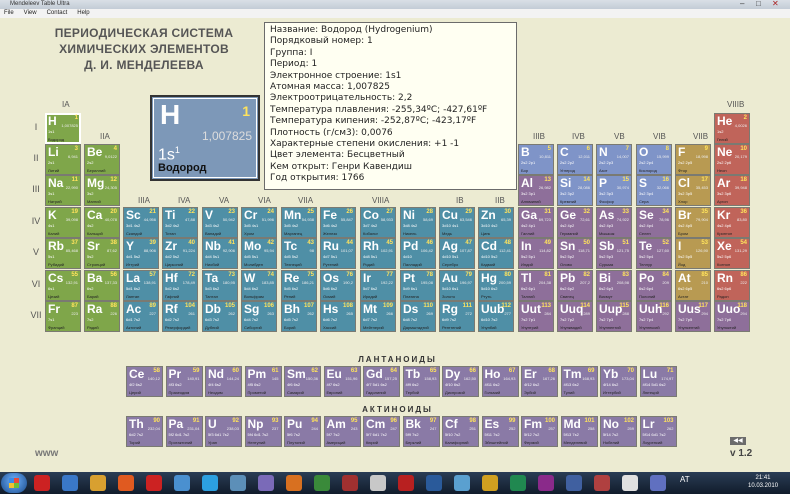  Describe the element at coordinates (338, 316) in the screenshot. I see `element-cell-hs: Hs 108 265 6d6 7s2 Хассий` at that location.